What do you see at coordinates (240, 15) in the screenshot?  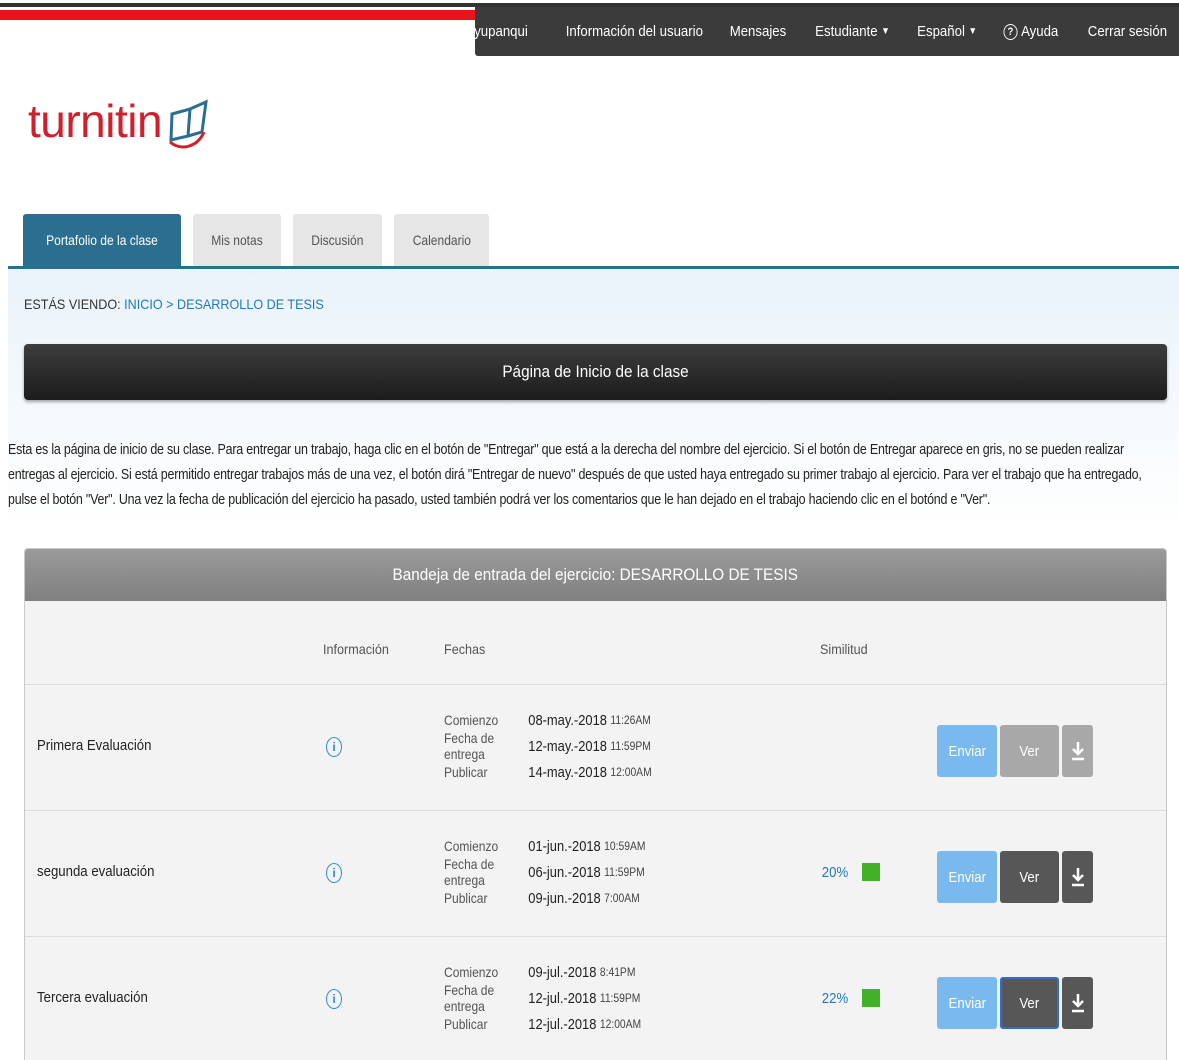 I see `brand-red-bar` at bounding box center [240, 15].